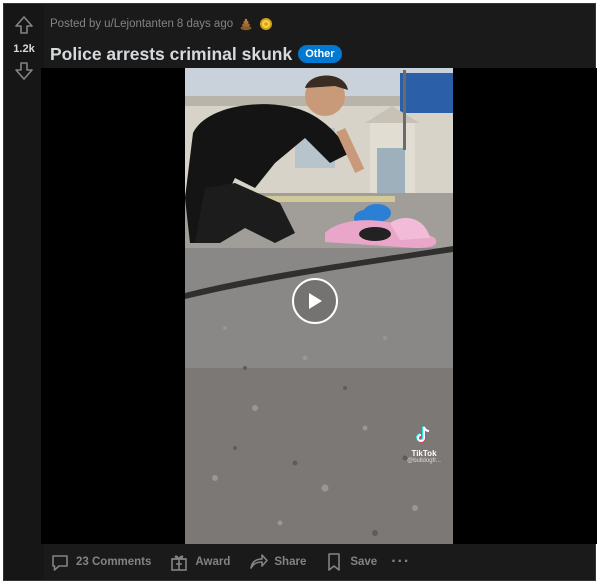 Image resolution: width=600 pixels, height=585 pixels. I want to click on comment-icon, so click(60, 563).